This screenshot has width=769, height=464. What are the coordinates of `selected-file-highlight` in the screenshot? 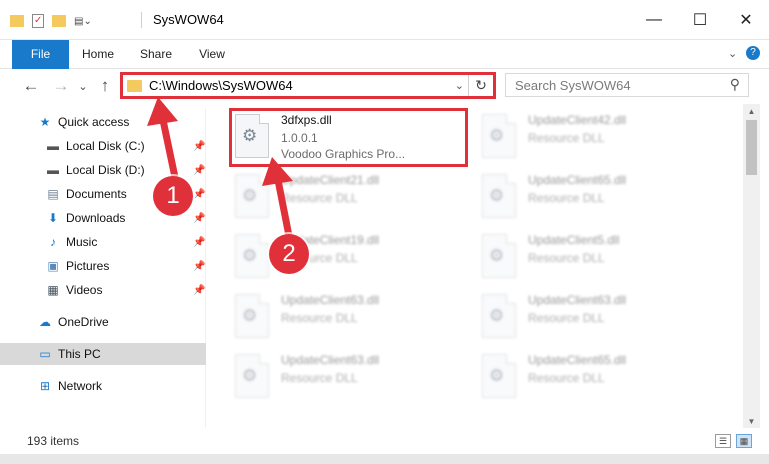 It's located at (348, 137).